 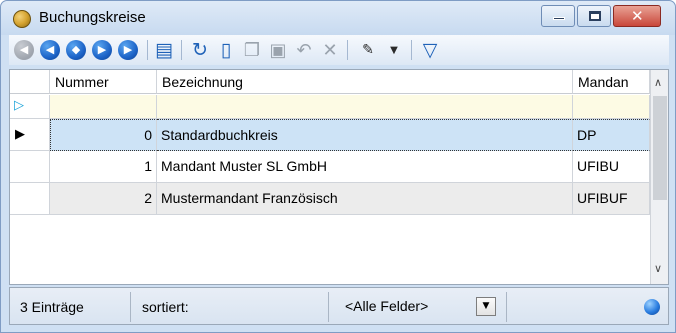 I want to click on status-bar: 3 Einträge sortiert: <Alle Felder> ▼, so click(x=339, y=306).